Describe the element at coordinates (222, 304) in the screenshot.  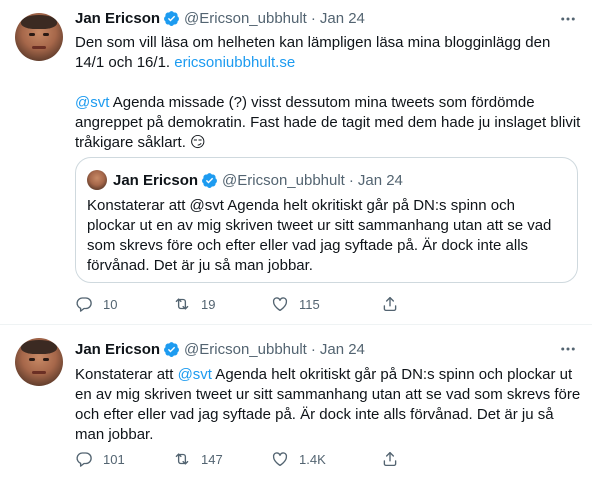
I see `retweet-button: 19` at that location.